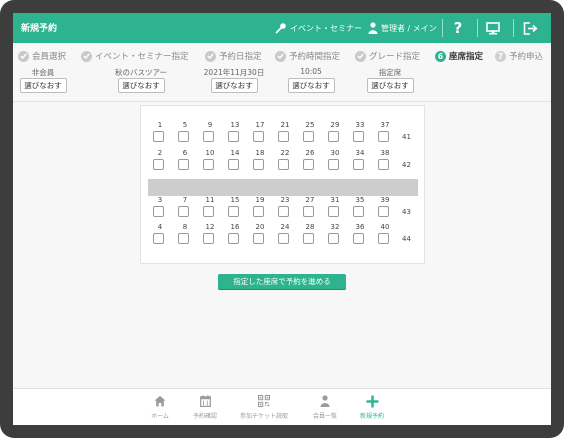 The height and width of the screenshot is (438, 564). What do you see at coordinates (260, 200) in the screenshot?
I see `seat-number: 19` at bounding box center [260, 200].